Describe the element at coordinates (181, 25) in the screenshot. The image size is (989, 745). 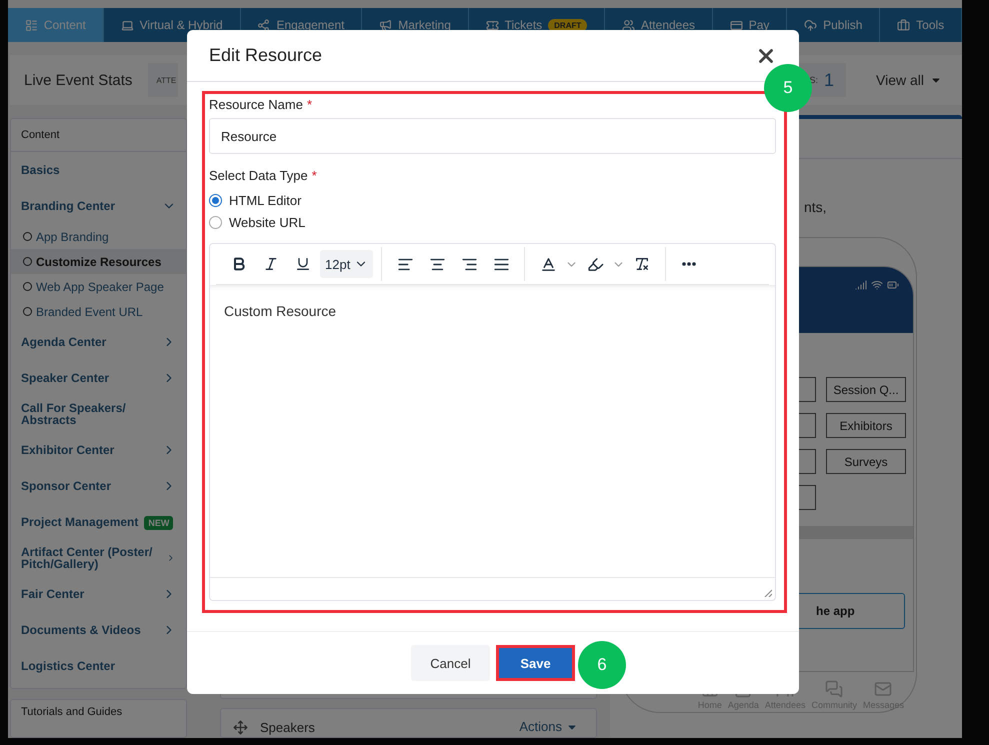
I see `nav-tab-label: Virtual & Hybrid` at that location.